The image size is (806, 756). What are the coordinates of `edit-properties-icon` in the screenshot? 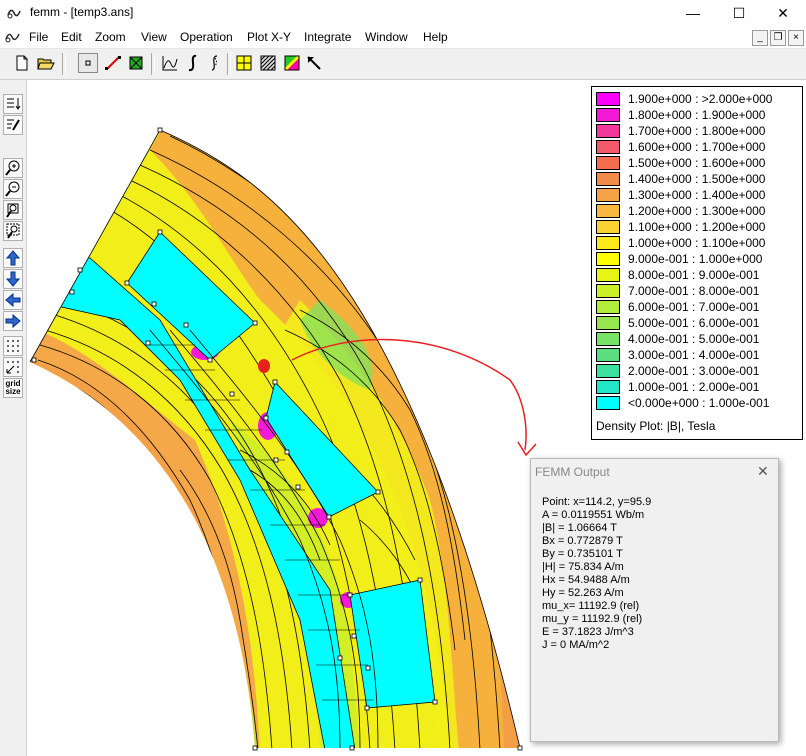 It's located at (13, 125).